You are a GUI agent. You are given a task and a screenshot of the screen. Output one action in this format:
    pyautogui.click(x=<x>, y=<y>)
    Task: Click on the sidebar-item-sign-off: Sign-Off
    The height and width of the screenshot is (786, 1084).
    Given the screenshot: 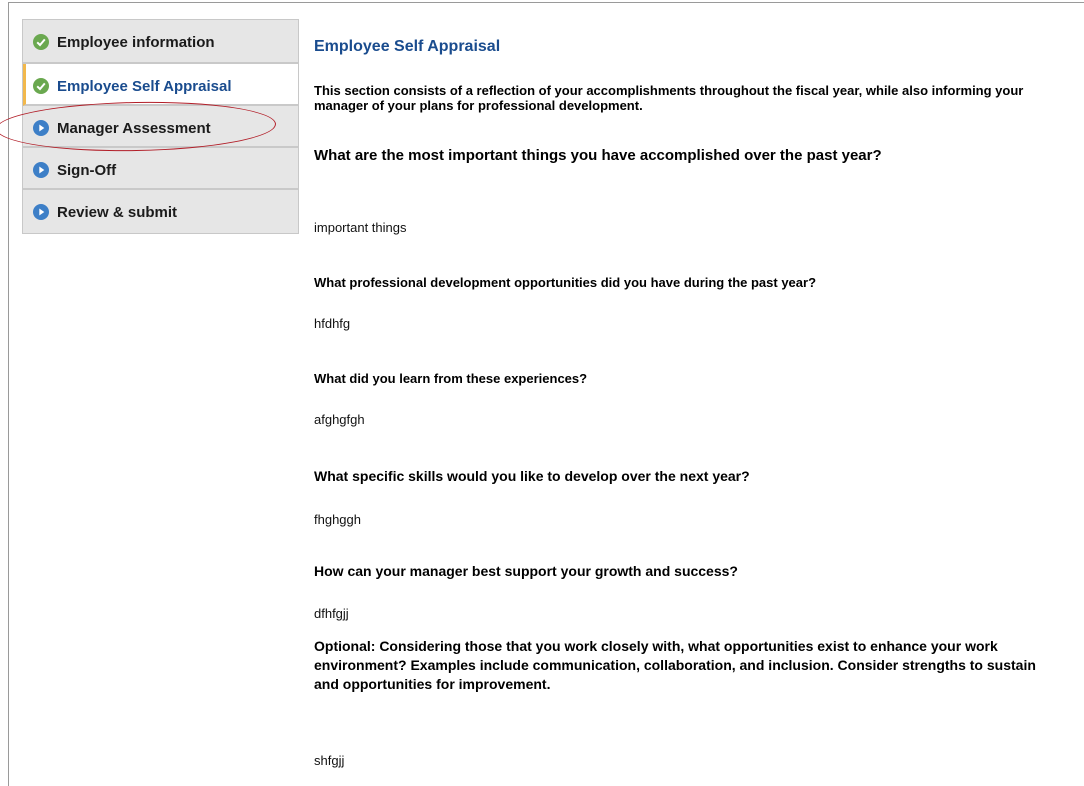 What is the action you would take?
    pyautogui.click(x=160, y=169)
    